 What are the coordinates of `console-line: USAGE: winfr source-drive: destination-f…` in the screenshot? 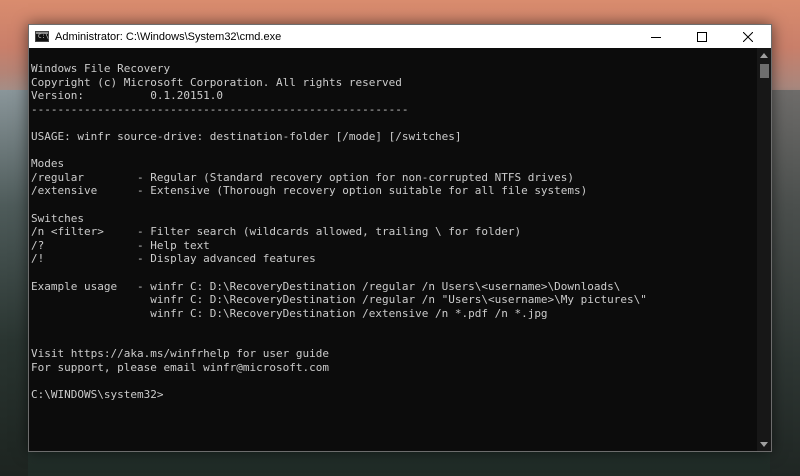 It's located at (246, 136).